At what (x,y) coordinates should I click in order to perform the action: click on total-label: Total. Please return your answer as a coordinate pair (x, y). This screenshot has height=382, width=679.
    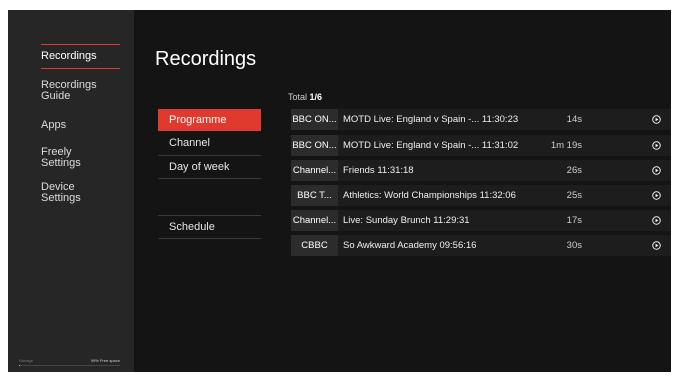
    Looking at the image, I should click on (298, 97).